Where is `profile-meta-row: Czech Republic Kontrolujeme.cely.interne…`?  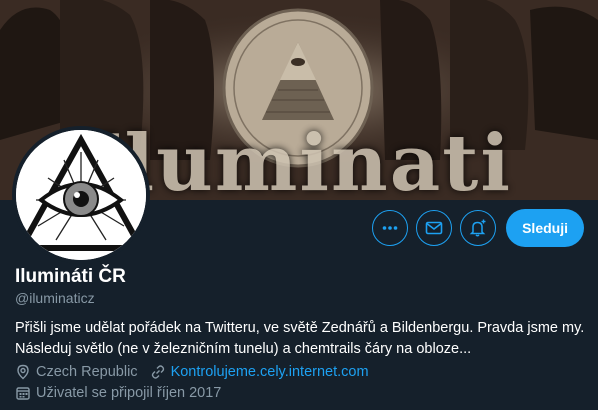
profile-meta-row: Czech Republic Kontrolujeme.cely.interne… is located at coordinates (198, 372).